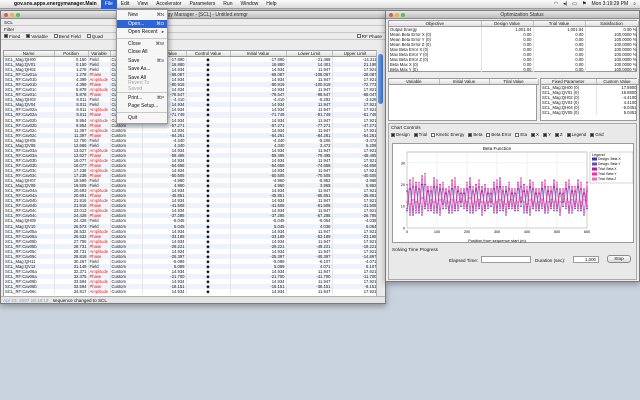 Image resolution: width=640 pixels, height=400 pixels. I want to click on volume-icon: ◂), so click(565, 4).